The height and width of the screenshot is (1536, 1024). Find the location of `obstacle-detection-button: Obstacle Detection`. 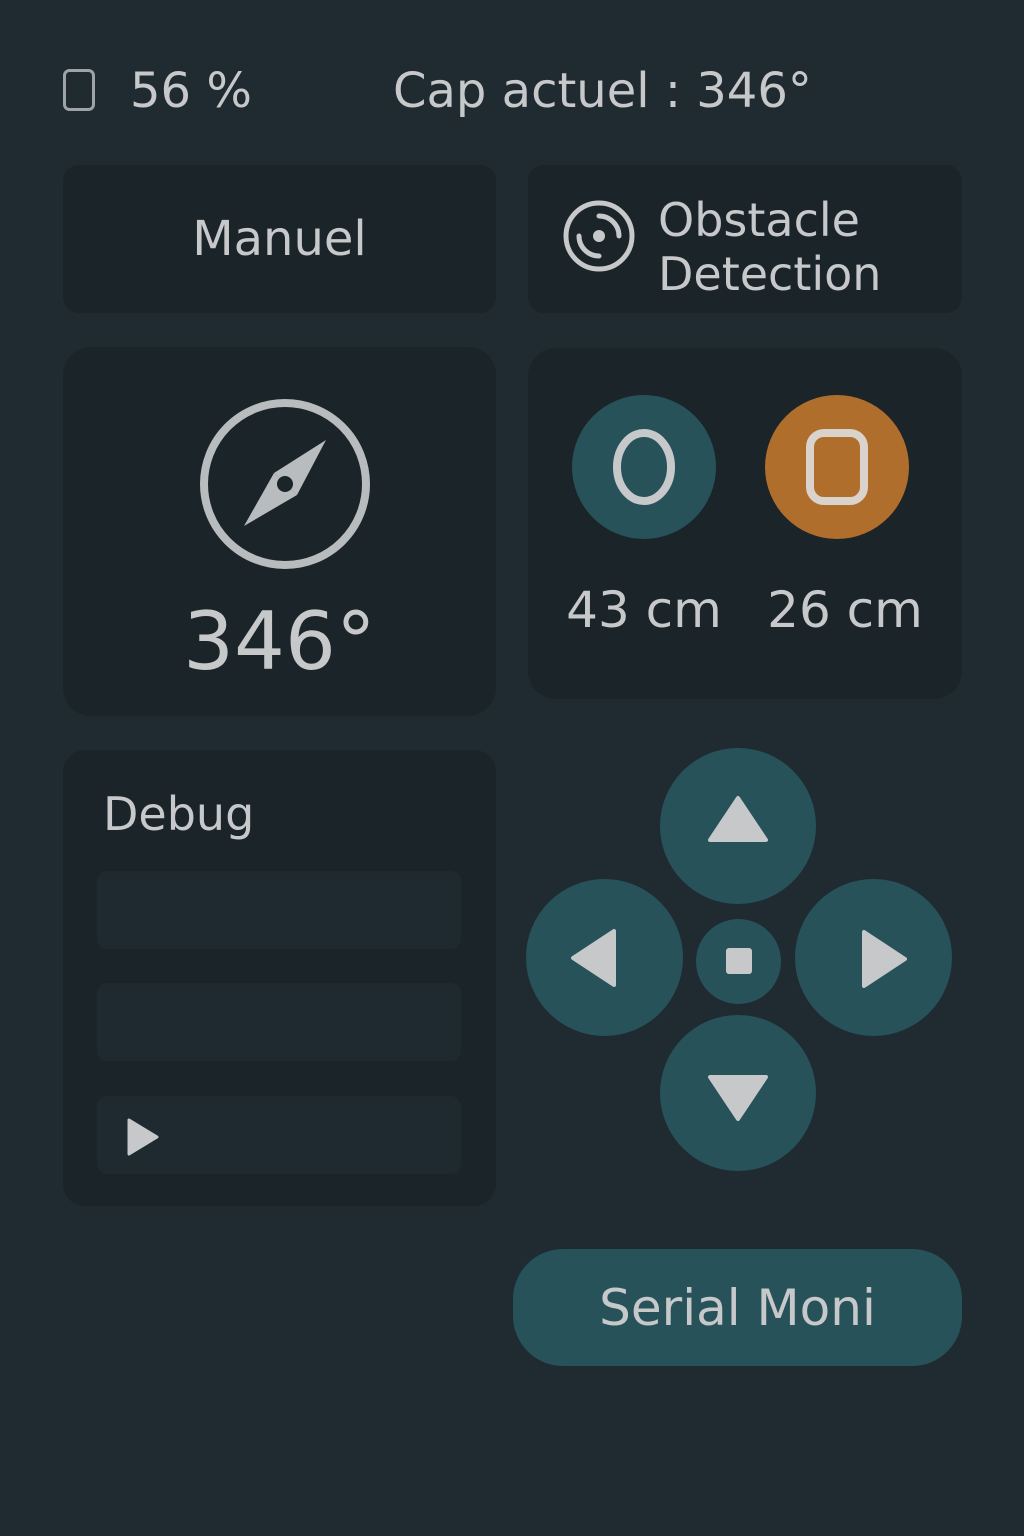

obstacle-detection-button: Obstacle Detection is located at coordinates (745, 239).